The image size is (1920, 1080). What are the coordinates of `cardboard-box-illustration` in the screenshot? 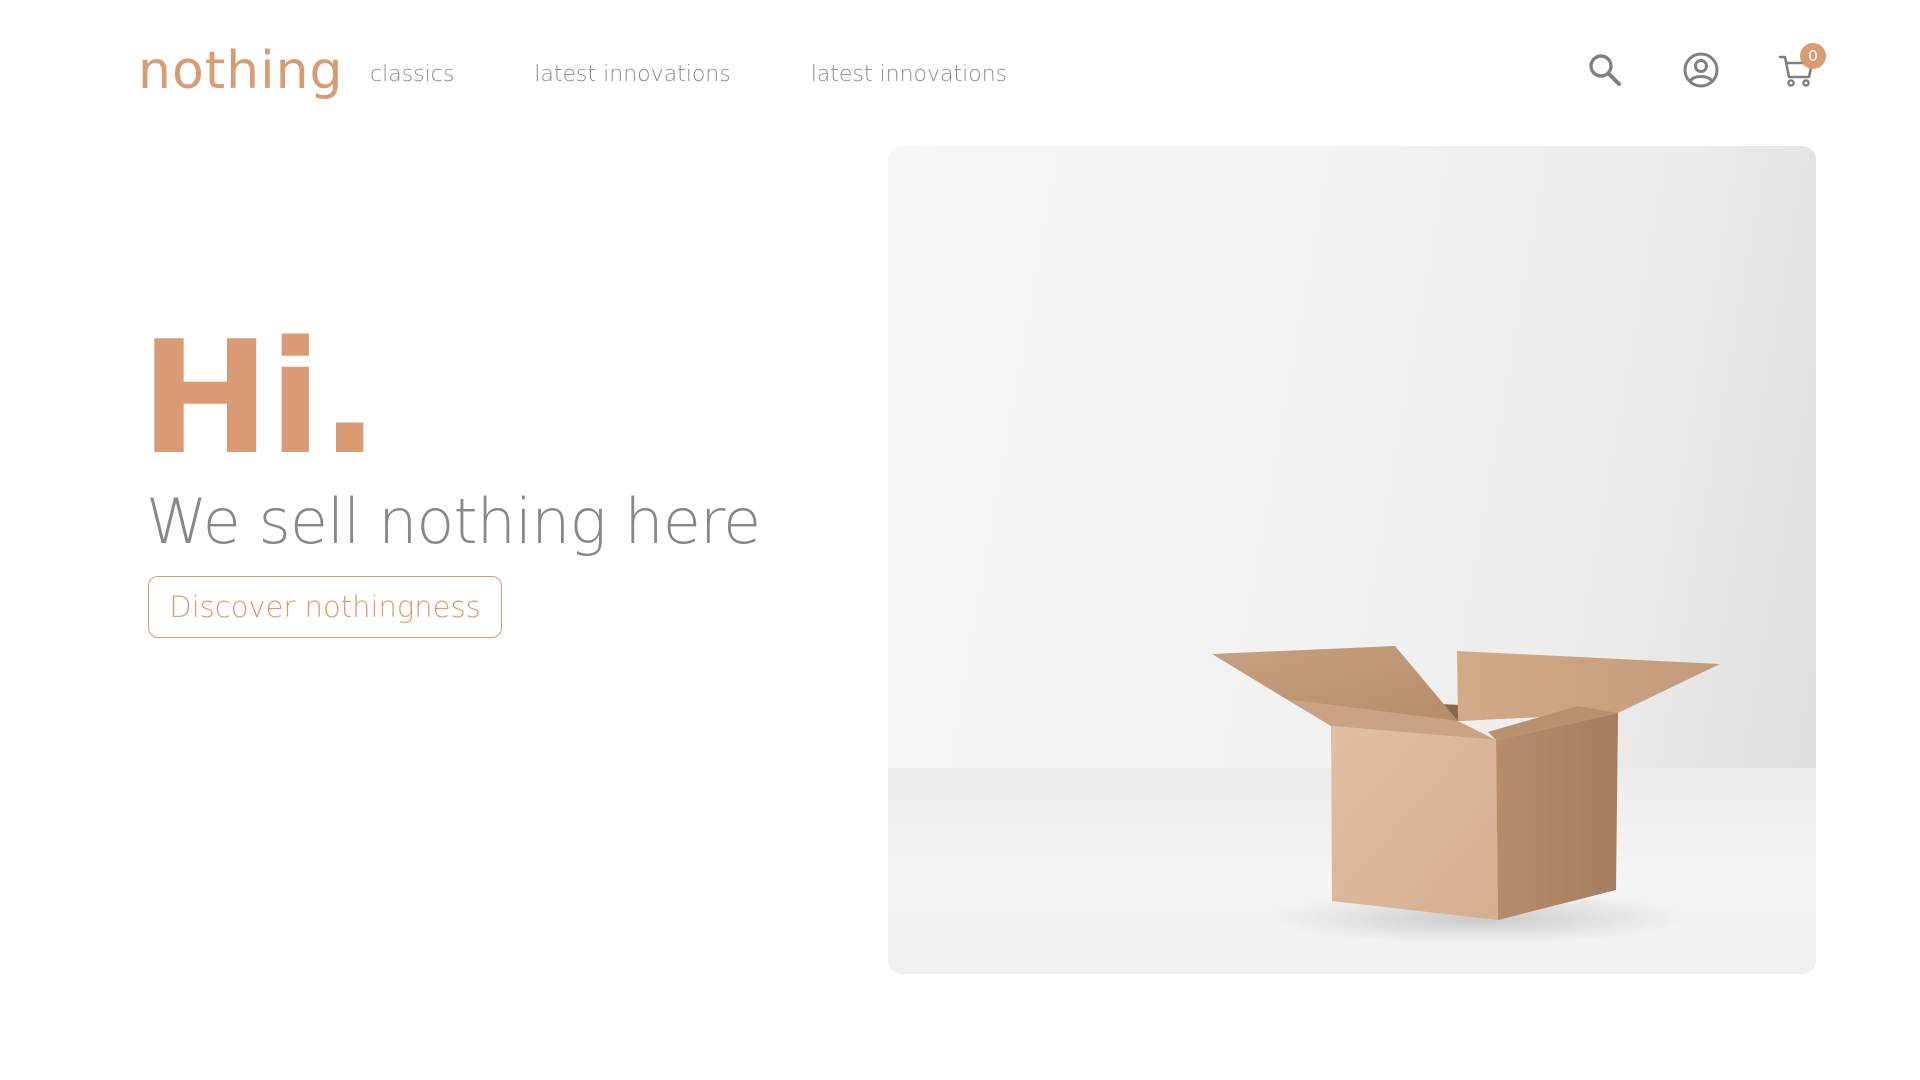 It's located at (1466, 795).